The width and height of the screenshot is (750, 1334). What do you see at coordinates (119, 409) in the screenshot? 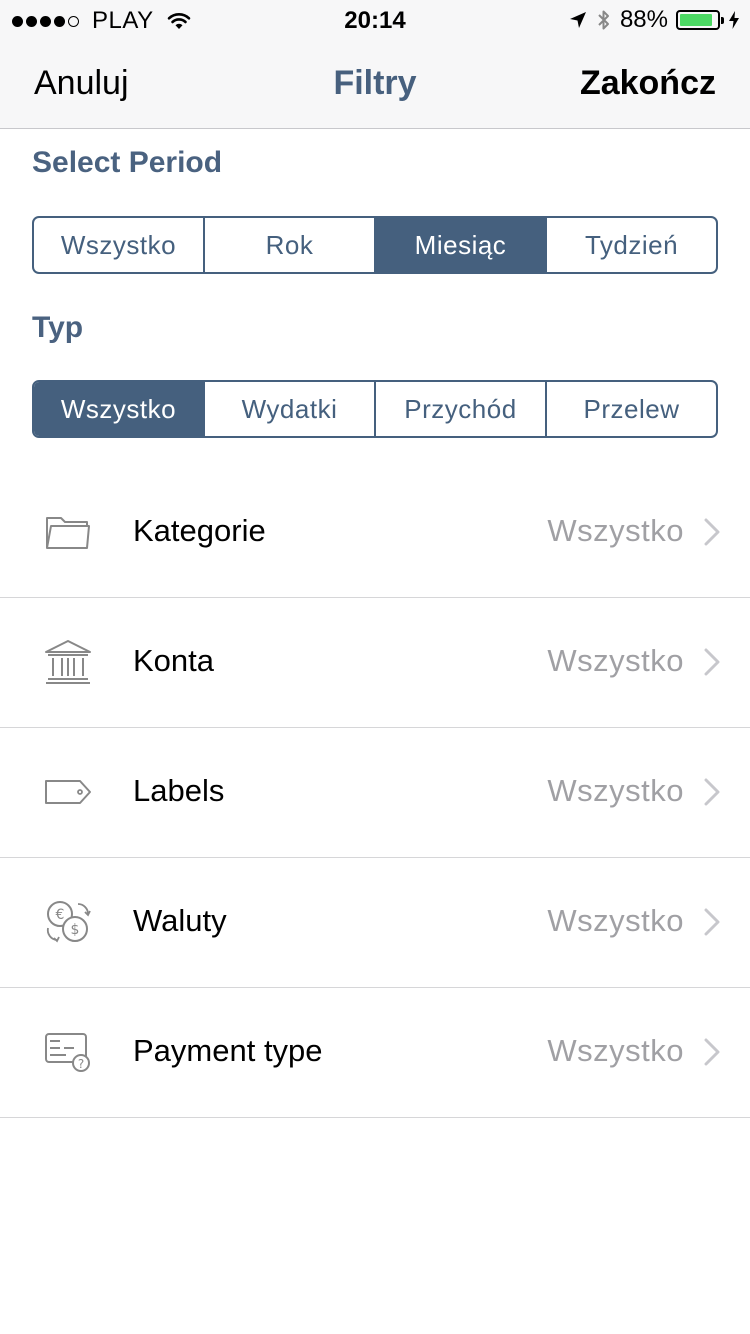
I see `type-option-all: Wszystko` at bounding box center [119, 409].